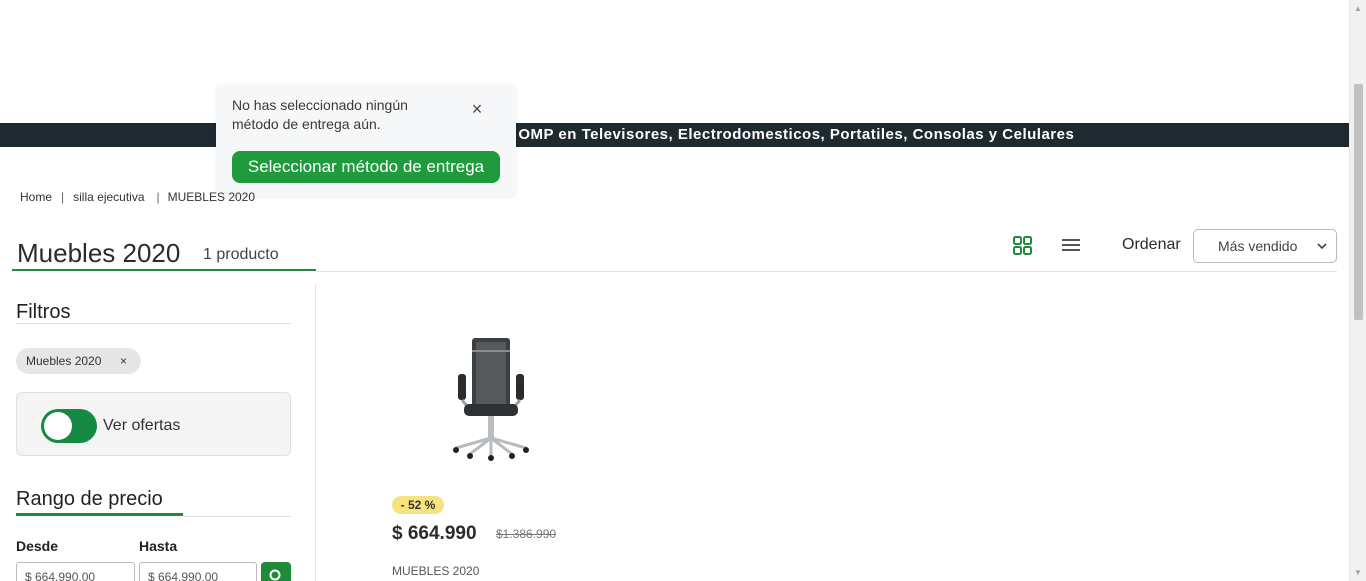 The height and width of the screenshot is (581, 1366). Describe the element at coordinates (123, 361) in the screenshot. I see `remove-filter-icon: ×` at that location.